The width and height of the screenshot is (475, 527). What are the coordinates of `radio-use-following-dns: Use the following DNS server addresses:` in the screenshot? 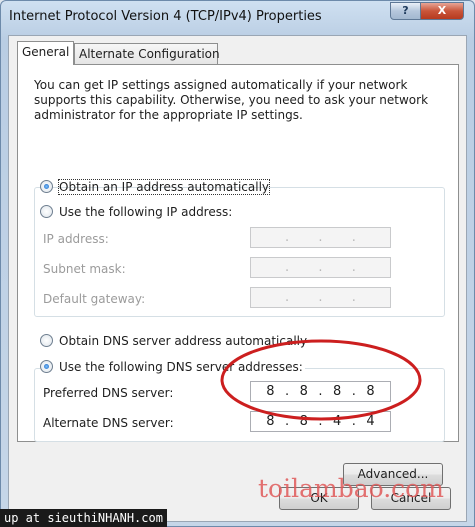 It's located at (172, 367).